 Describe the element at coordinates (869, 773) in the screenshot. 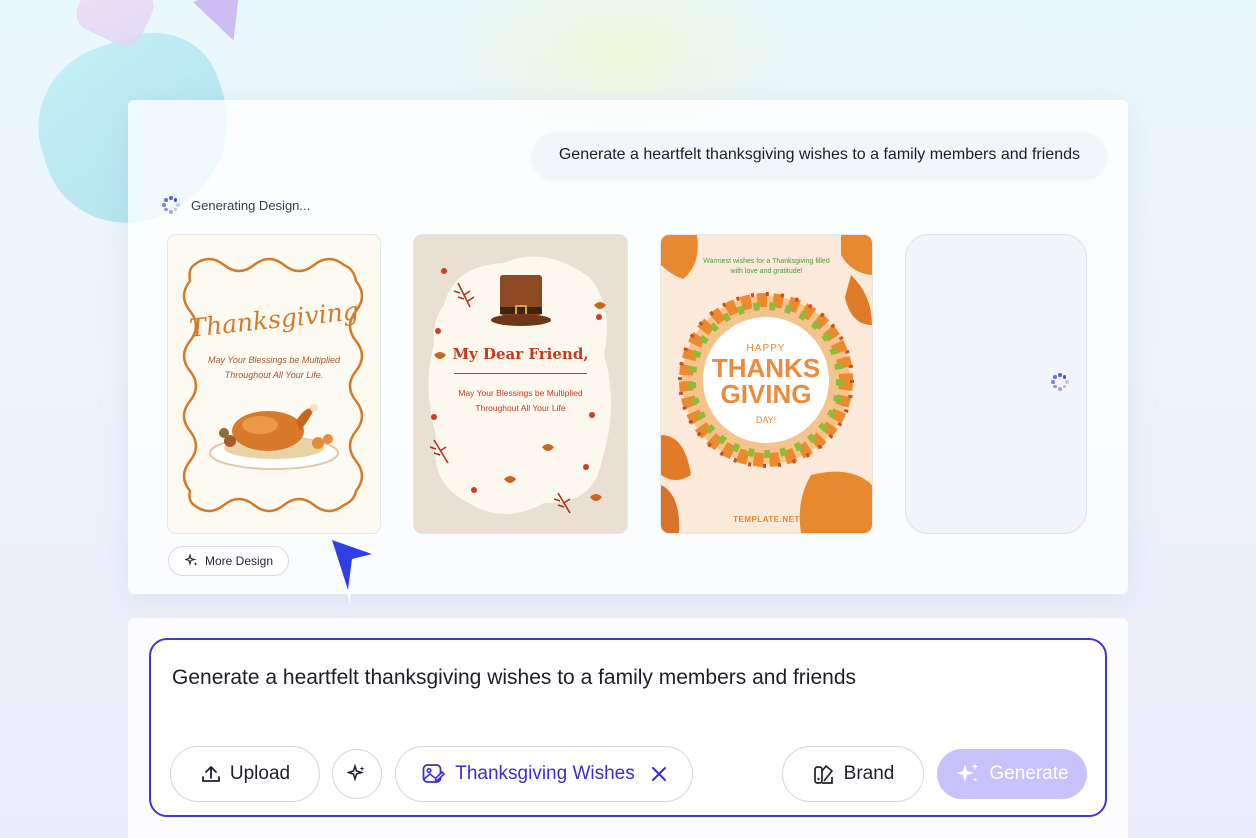

I see `brand-label: Brand` at that location.